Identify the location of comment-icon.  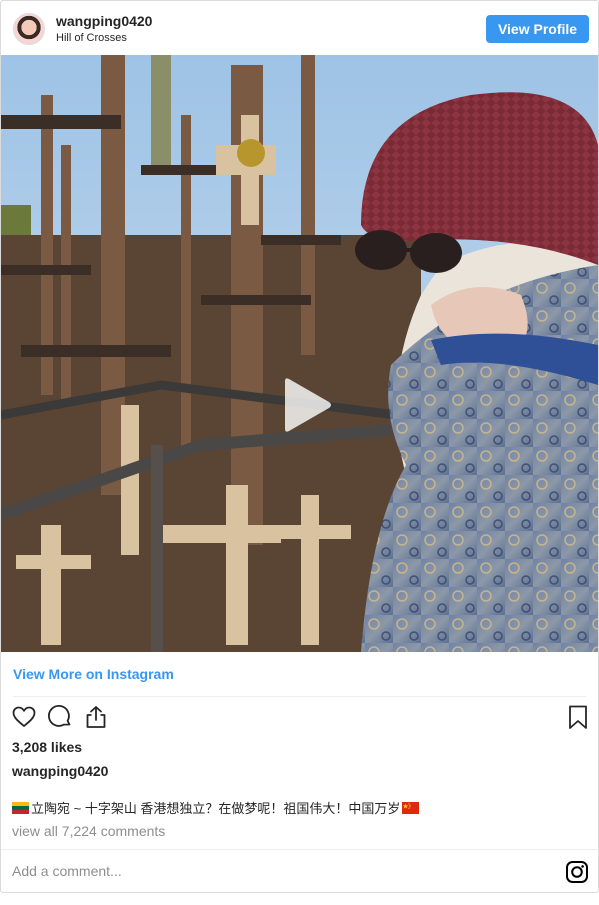
(60, 717).